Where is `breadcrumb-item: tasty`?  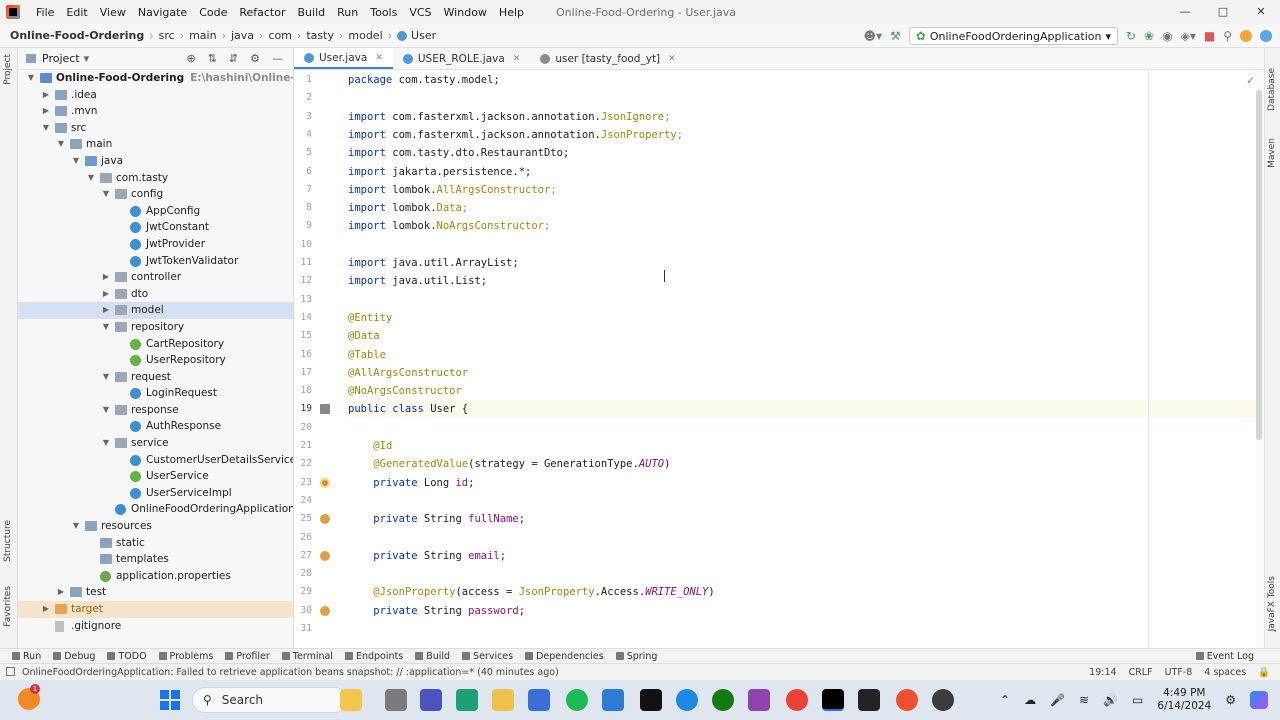
breadcrumb-item: tasty is located at coordinates (320, 35).